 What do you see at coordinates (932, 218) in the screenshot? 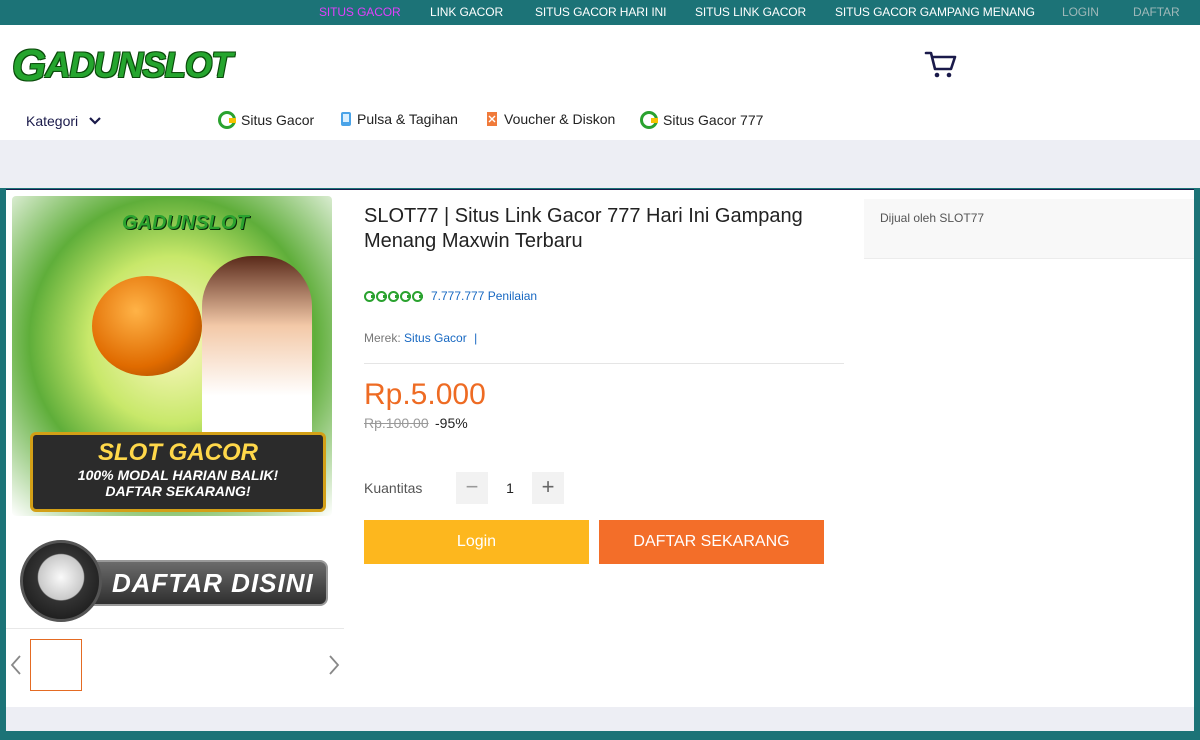
I see `seller-text: Dijual oleh SLOT77` at bounding box center [932, 218].